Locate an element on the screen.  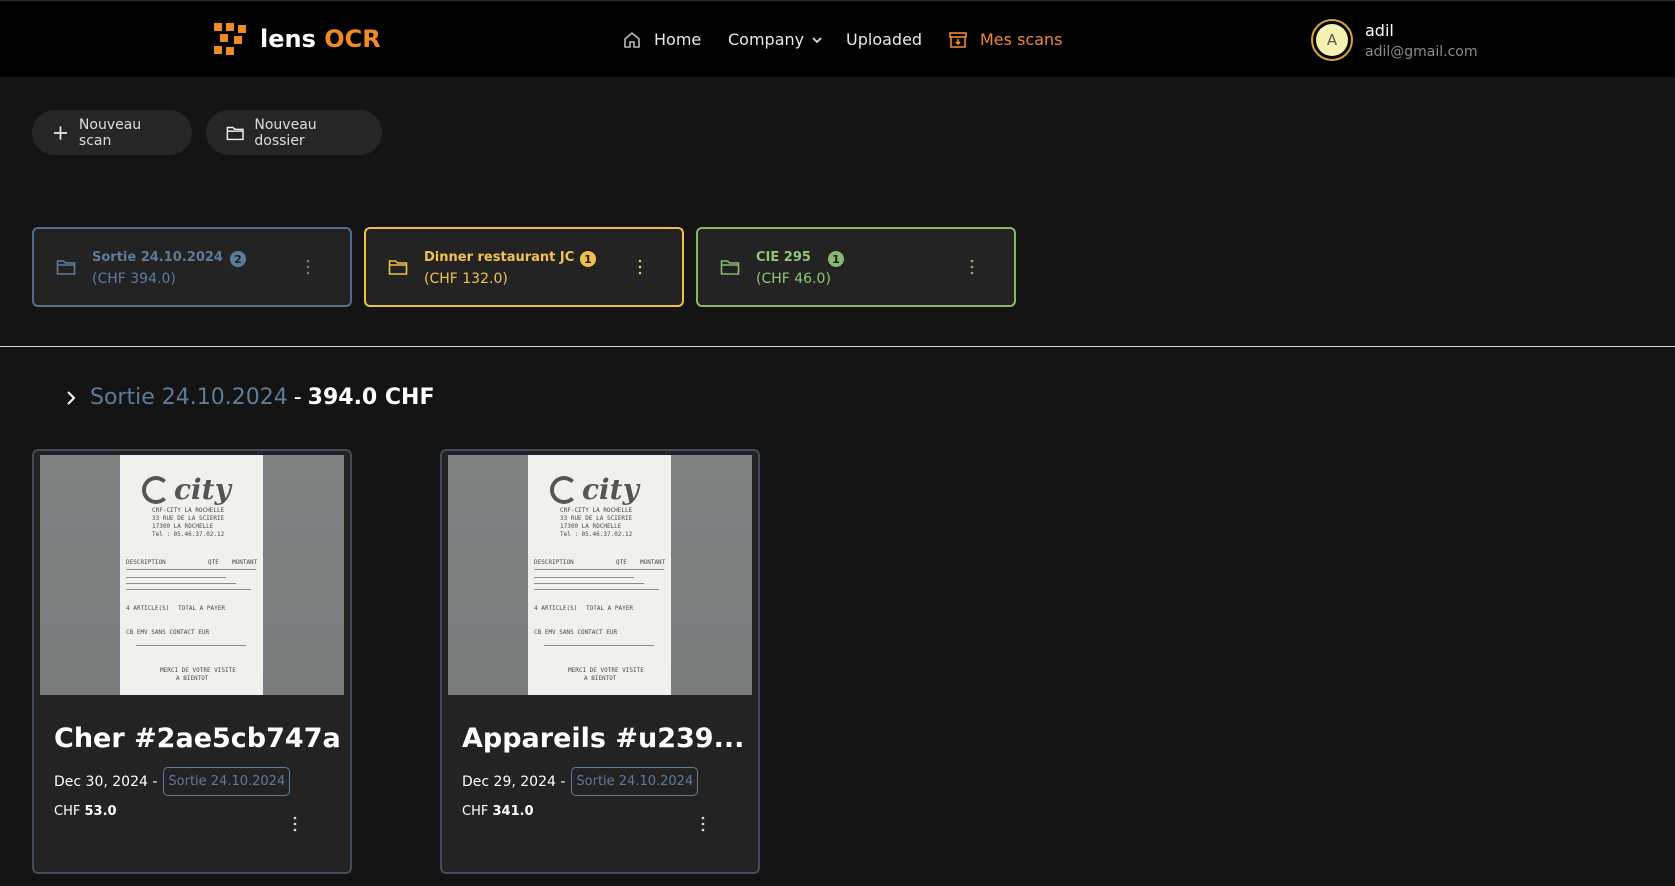
folder-total: (CHF 132.0) is located at coordinates (466, 279).